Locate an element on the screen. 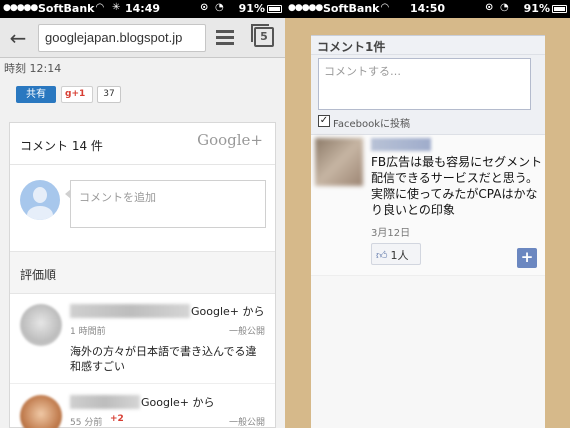 The height and width of the screenshot is (428, 570). url-field: googlejapan.blogspot.jp is located at coordinates (122, 38).